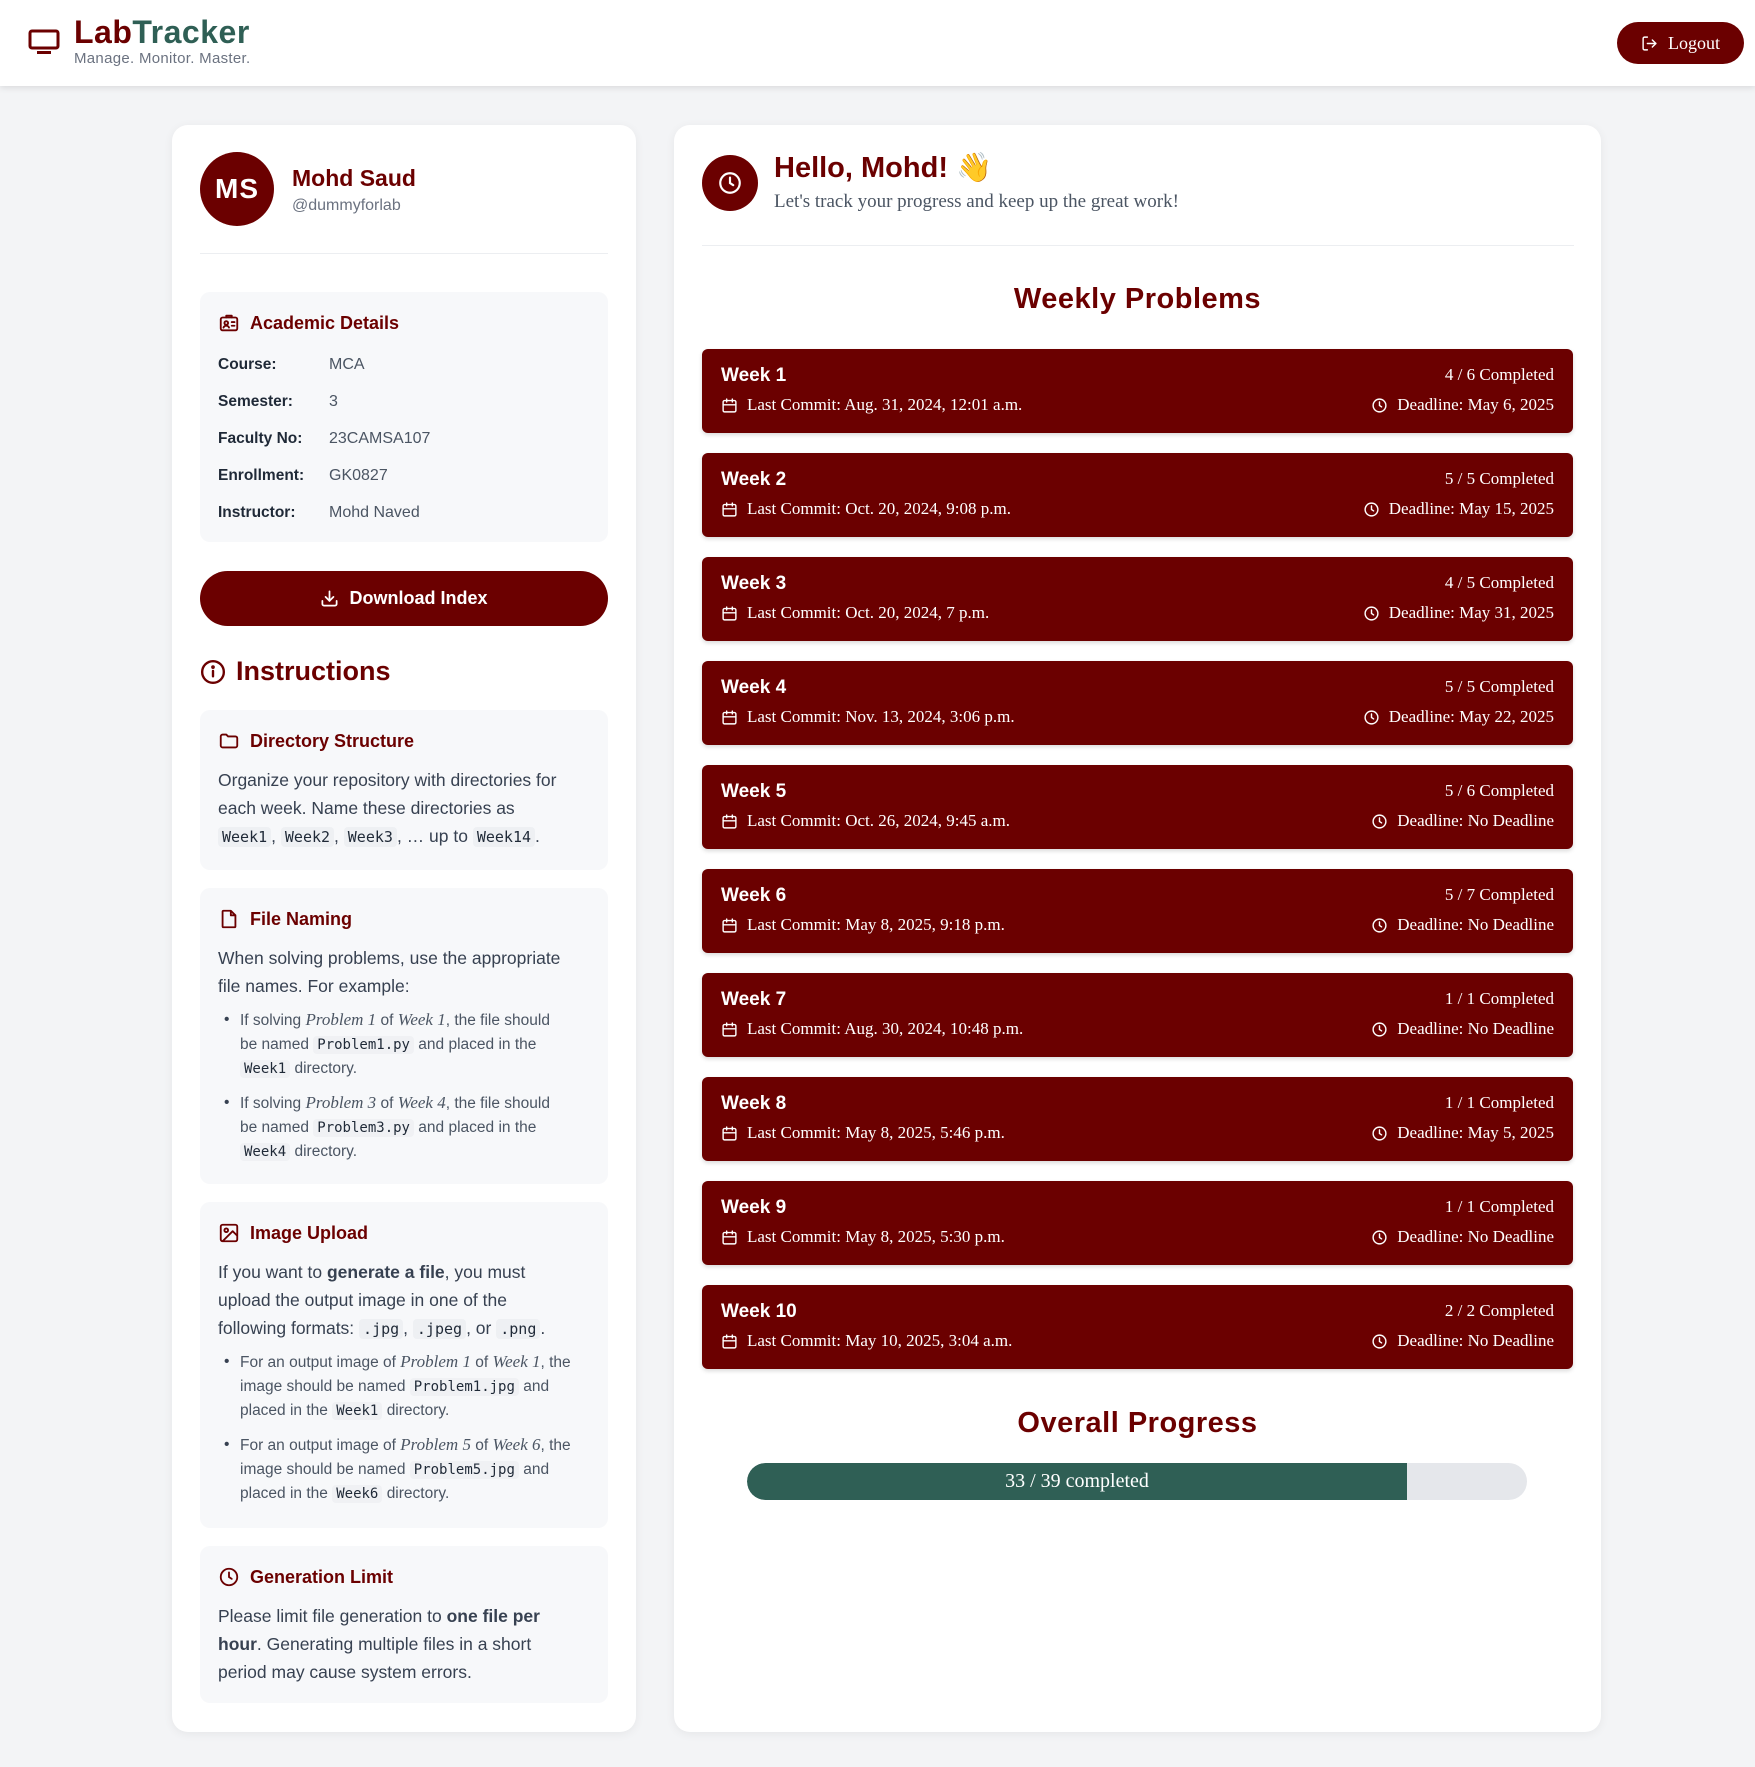 The width and height of the screenshot is (1755, 1767). I want to click on week-deadline: Deadline: May 15, 2025, so click(1458, 509).